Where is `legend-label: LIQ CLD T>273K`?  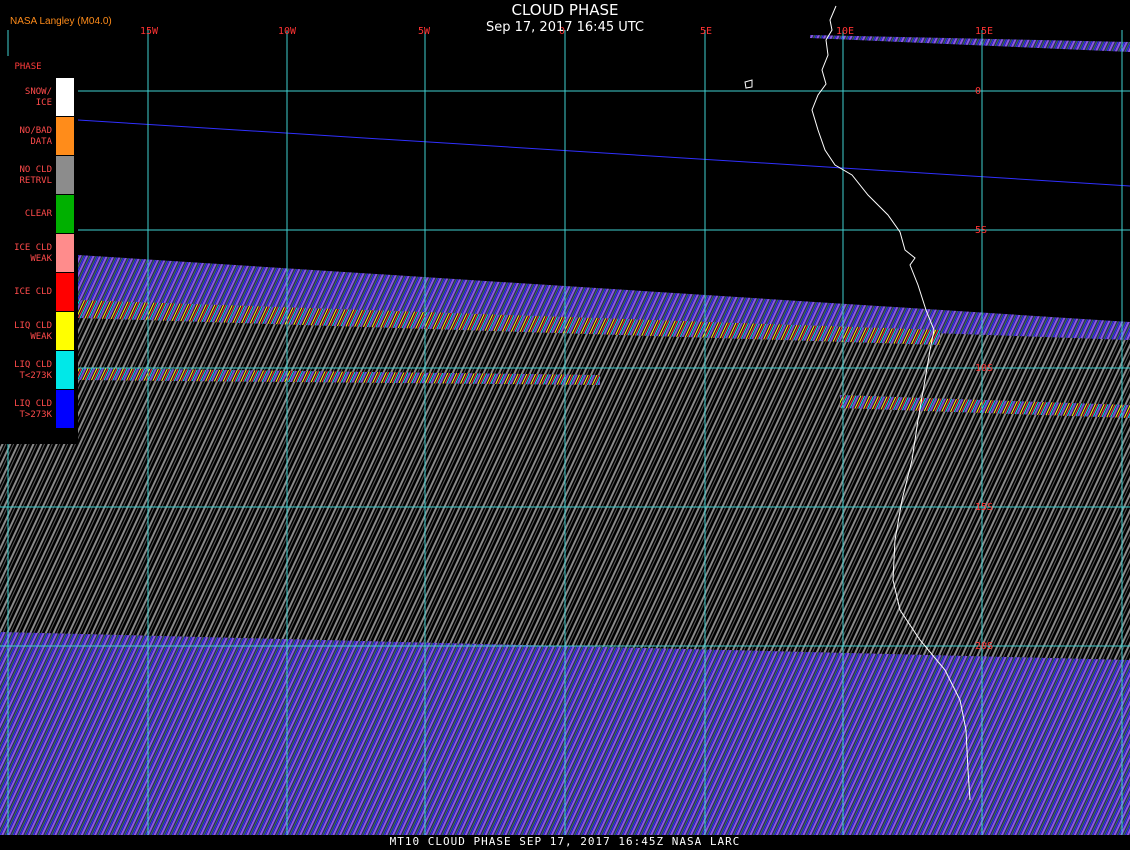
legend-label: LIQ CLD T>273K is located at coordinates (33, 409).